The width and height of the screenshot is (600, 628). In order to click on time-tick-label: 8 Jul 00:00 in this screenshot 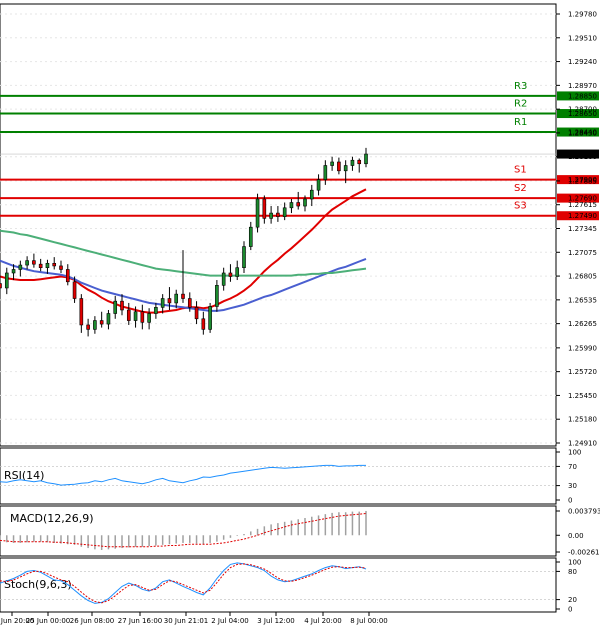, I will do `click(369, 621)`.